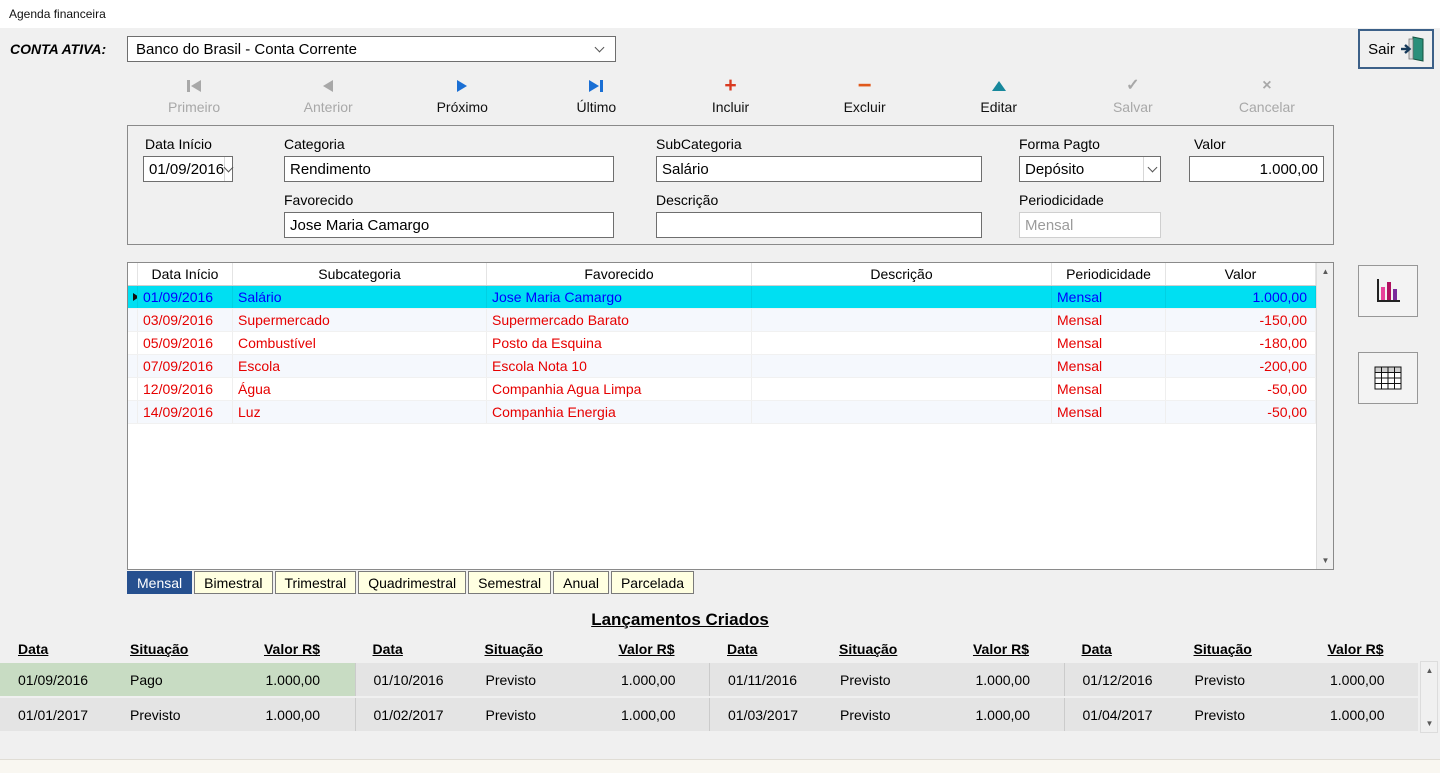 The image size is (1440, 773). What do you see at coordinates (1109, 274) in the screenshot?
I see `grid-header-periodicidade: Periodicidade` at bounding box center [1109, 274].